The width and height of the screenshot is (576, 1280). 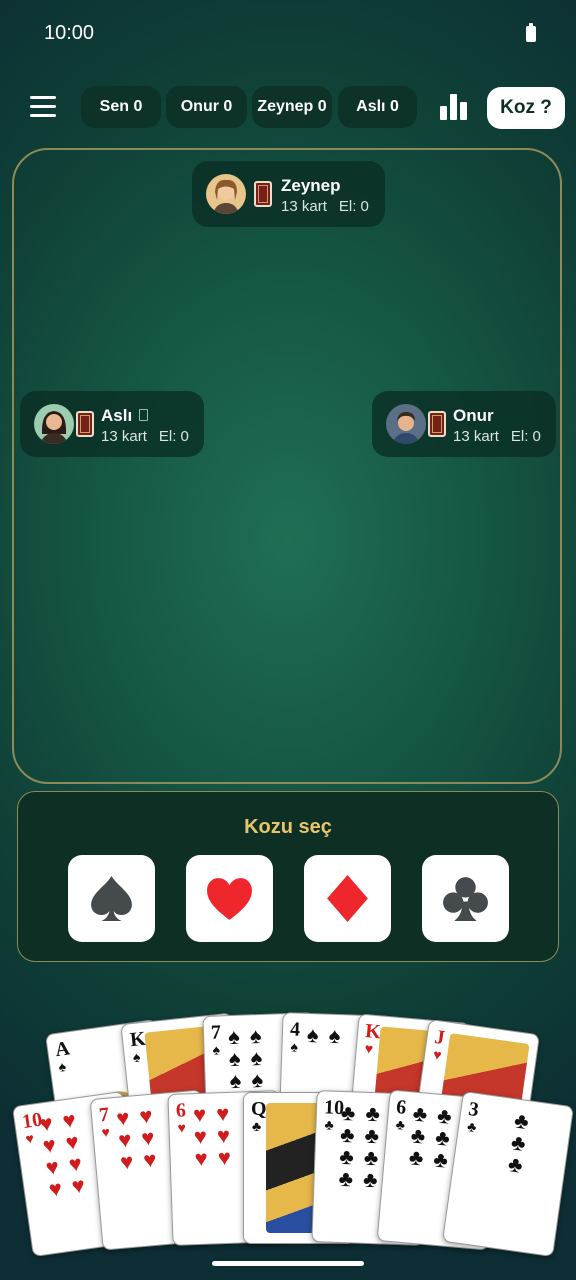 I want to click on player-name: Aslı, so click(x=117, y=415).